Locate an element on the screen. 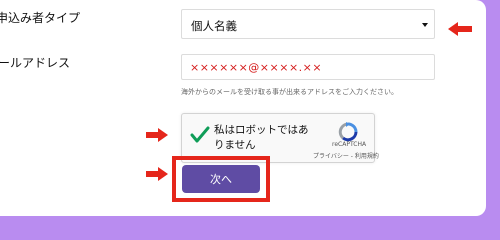  recaptcha-links: プライバシー - 利用規約 is located at coordinates (346, 155).